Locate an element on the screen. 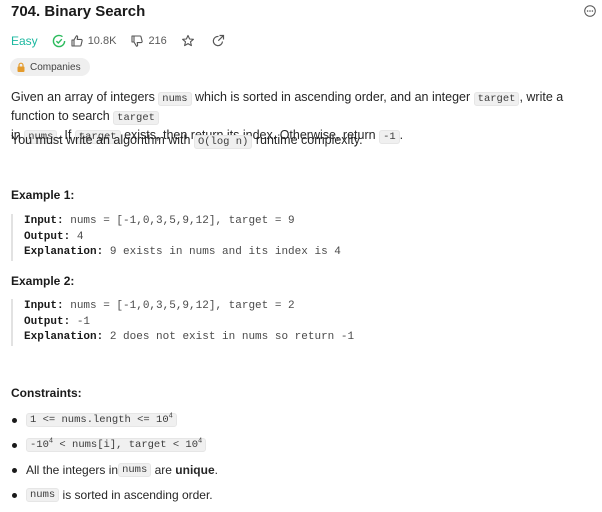  thumbs-up-icon is located at coordinates (77, 41).